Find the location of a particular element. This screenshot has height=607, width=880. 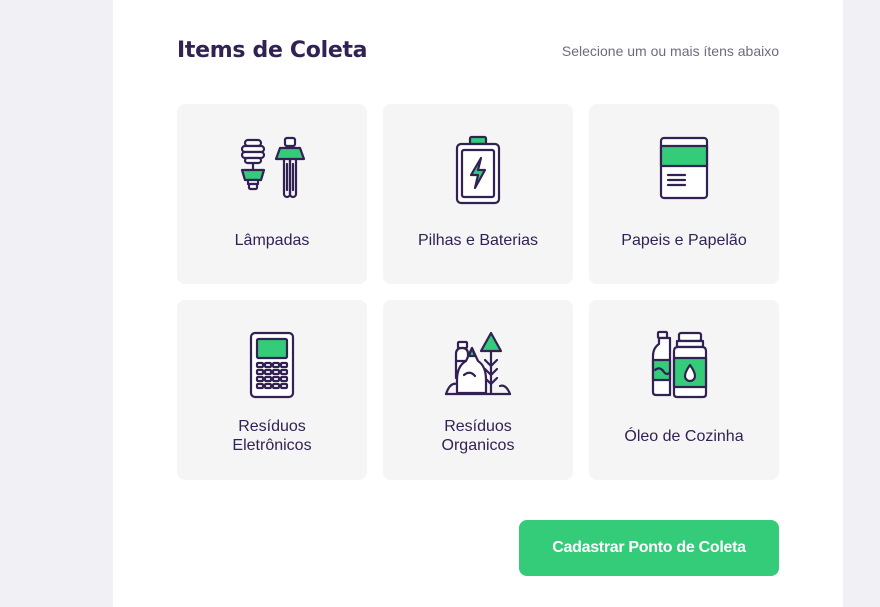

section-title: Items de Coleta is located at coordinates (272, 50).